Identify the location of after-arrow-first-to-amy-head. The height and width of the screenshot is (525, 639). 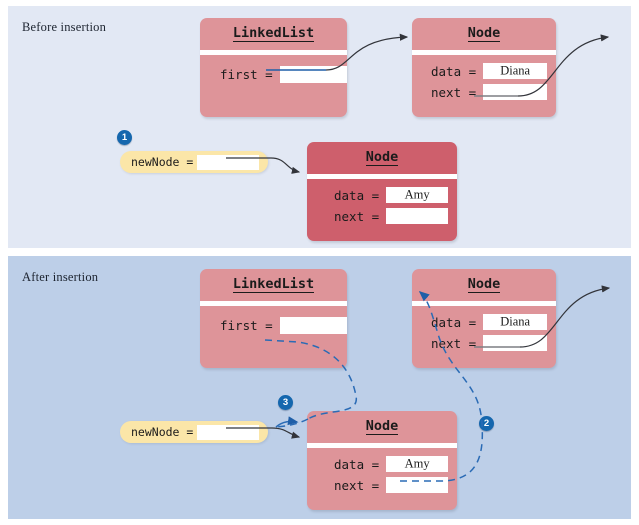
(287, 422).